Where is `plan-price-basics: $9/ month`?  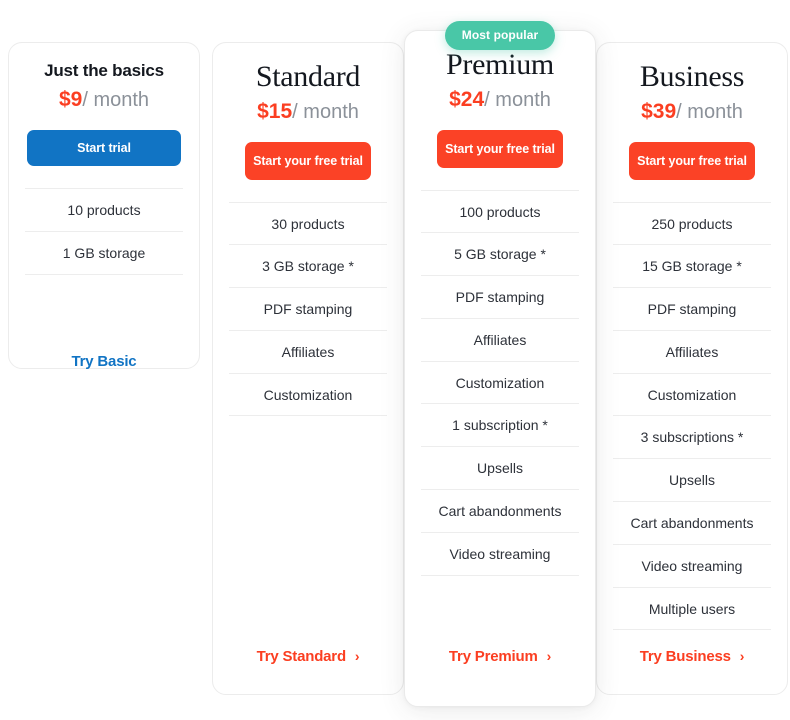
plan-price-basics: $9/ month is located at coordinates (104, 100).